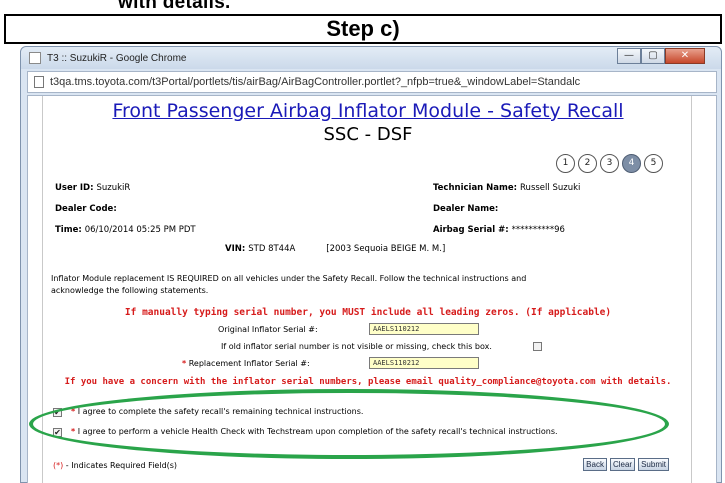  I want to click on step-5: 5, so click(653, 163).